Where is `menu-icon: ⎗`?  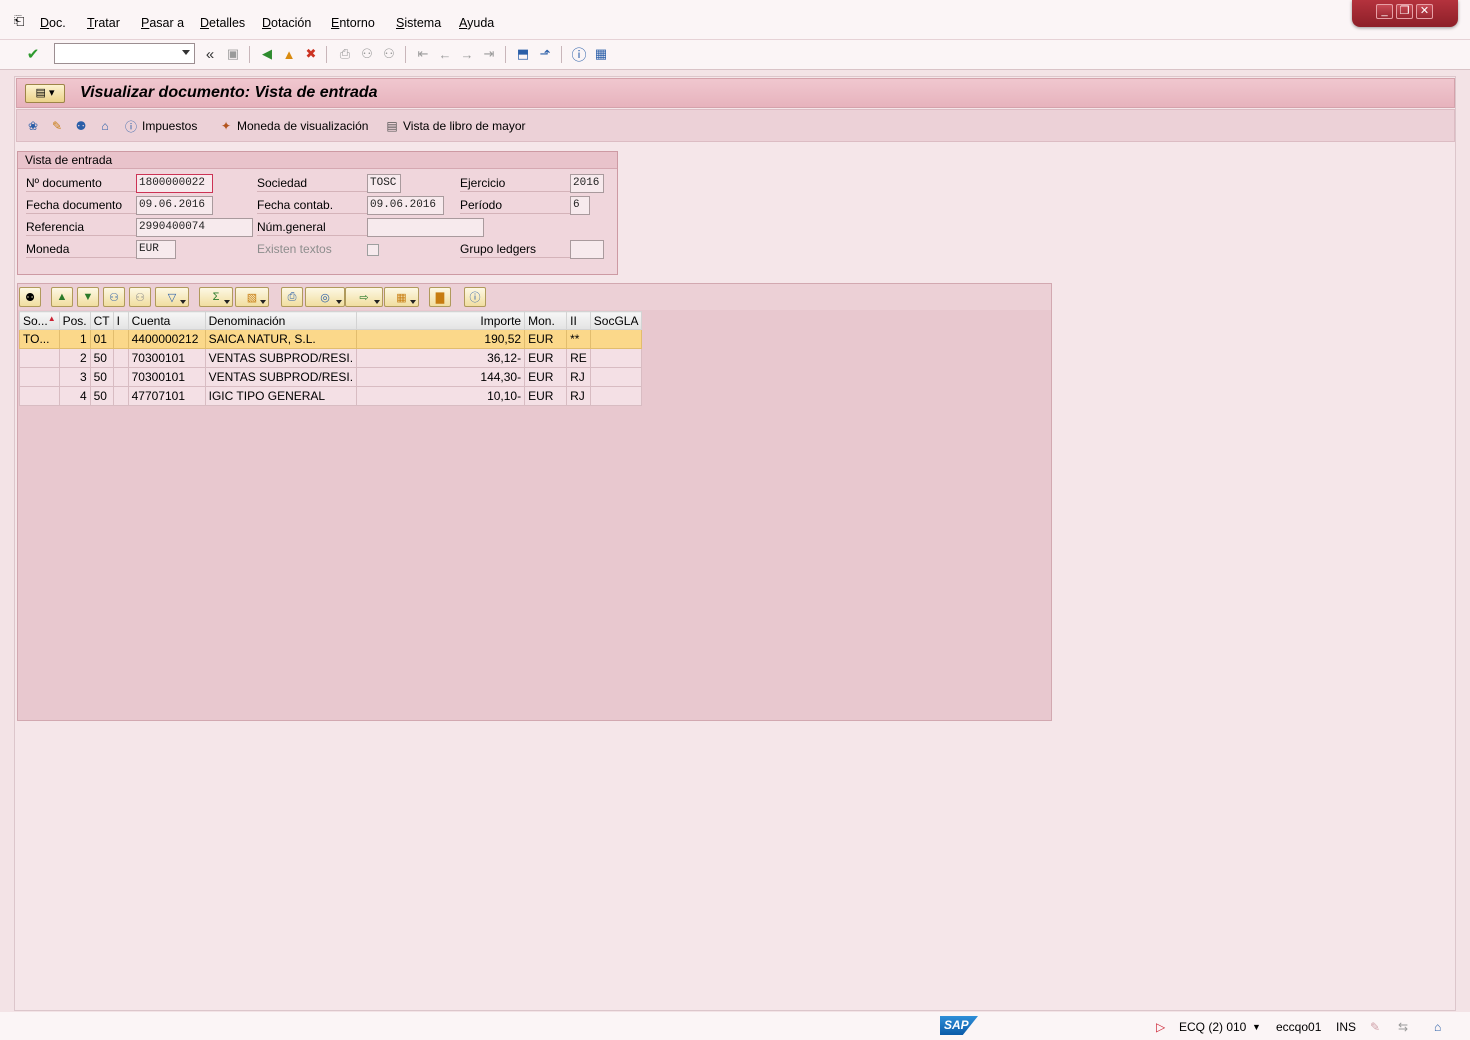 menu-icon: ⎗ is located at coordinates (19, 21).